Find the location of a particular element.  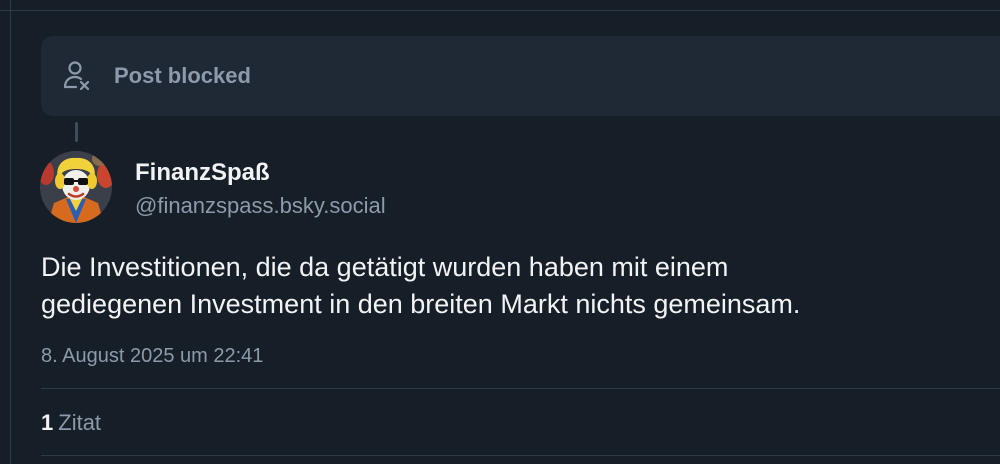

blocked-post-label: Post blocked is located at coordinates (182, 75).